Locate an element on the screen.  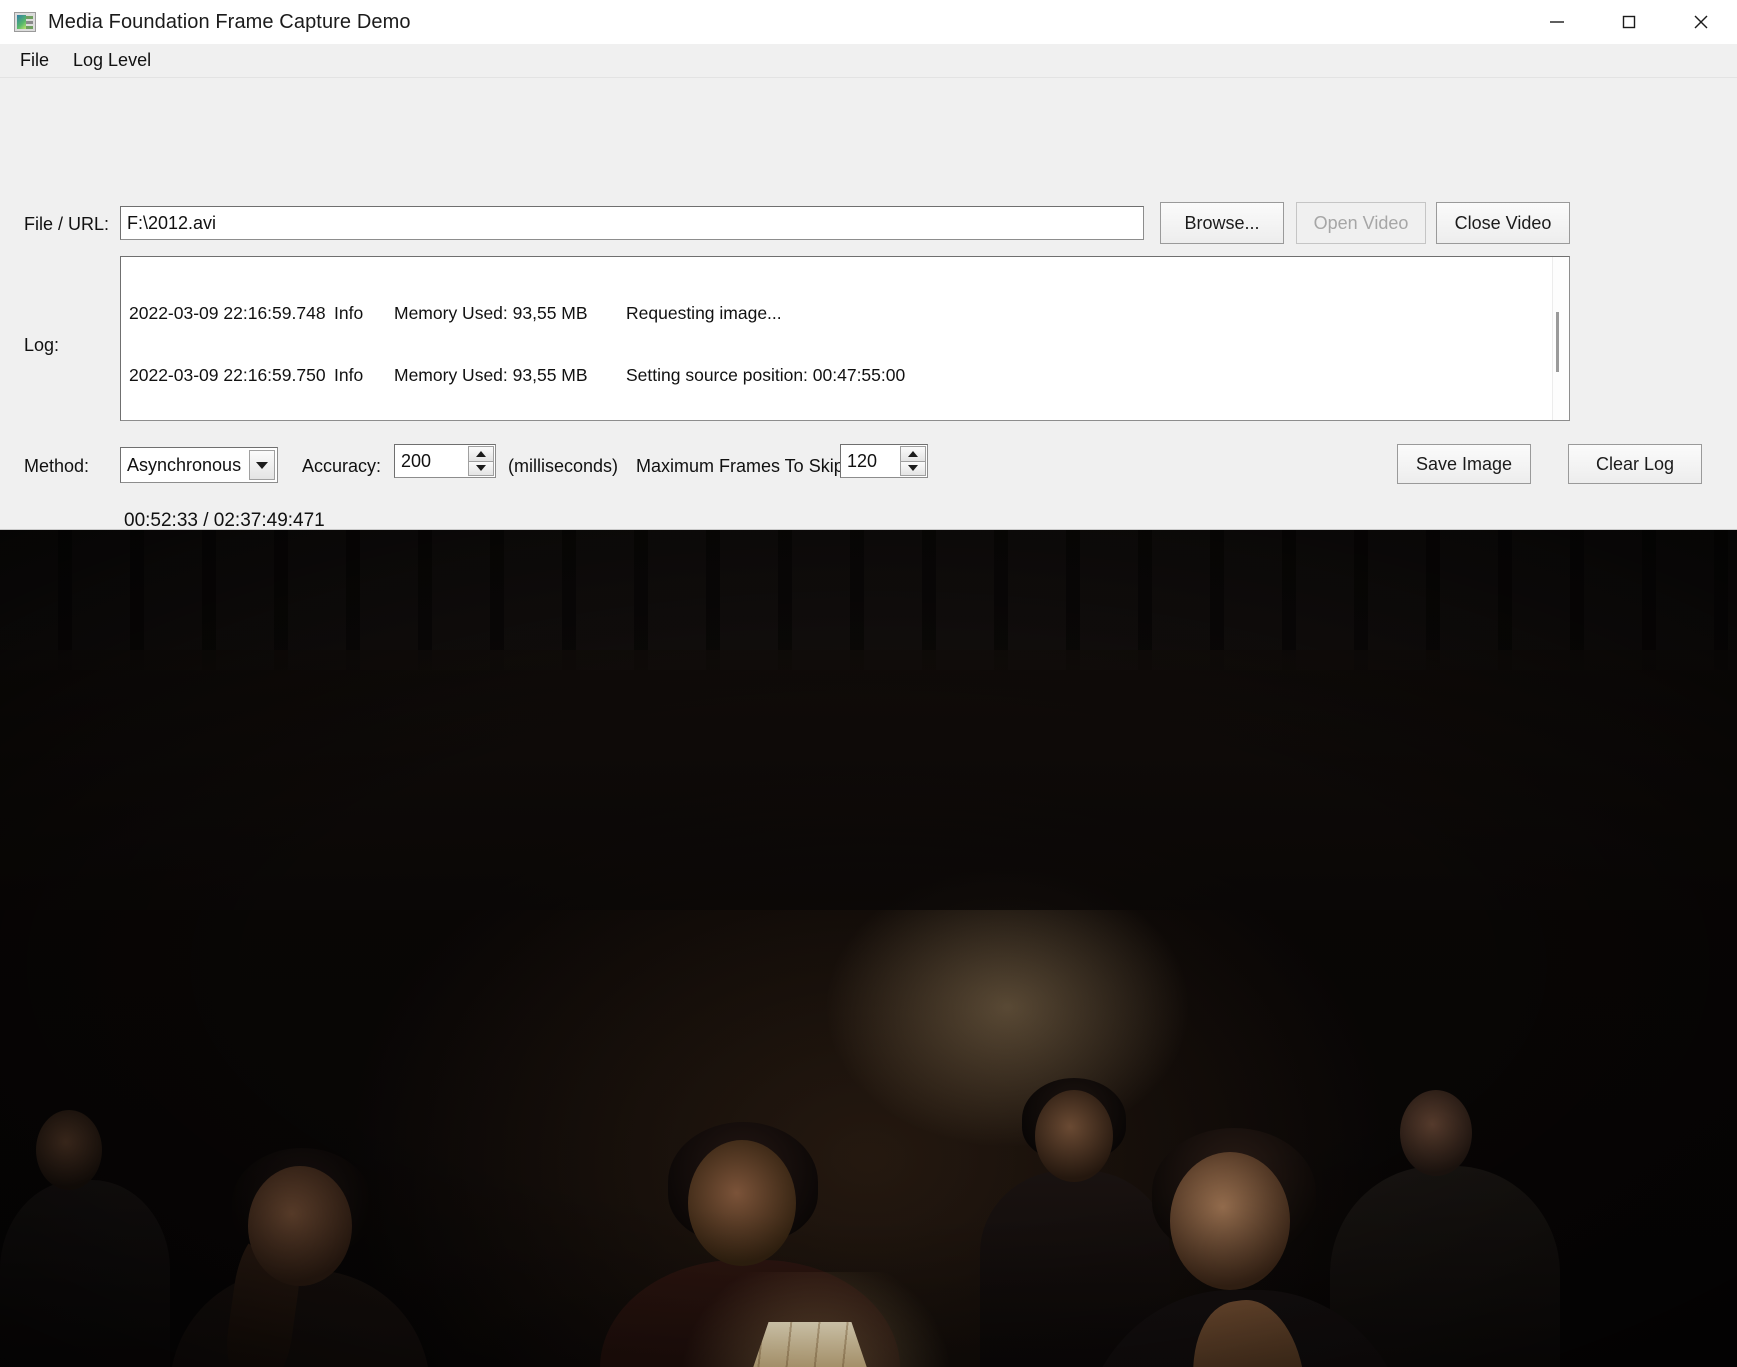
method-select-value: Asynchronous is located at coordinates (184, 464).